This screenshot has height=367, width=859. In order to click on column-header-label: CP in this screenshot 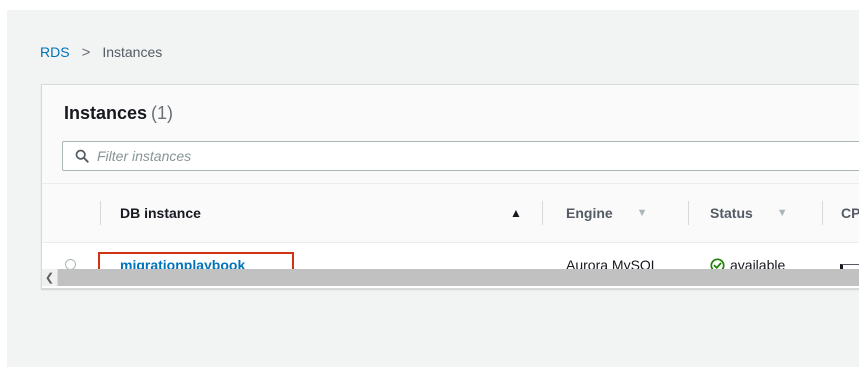, I will do `click(850, 213)`.